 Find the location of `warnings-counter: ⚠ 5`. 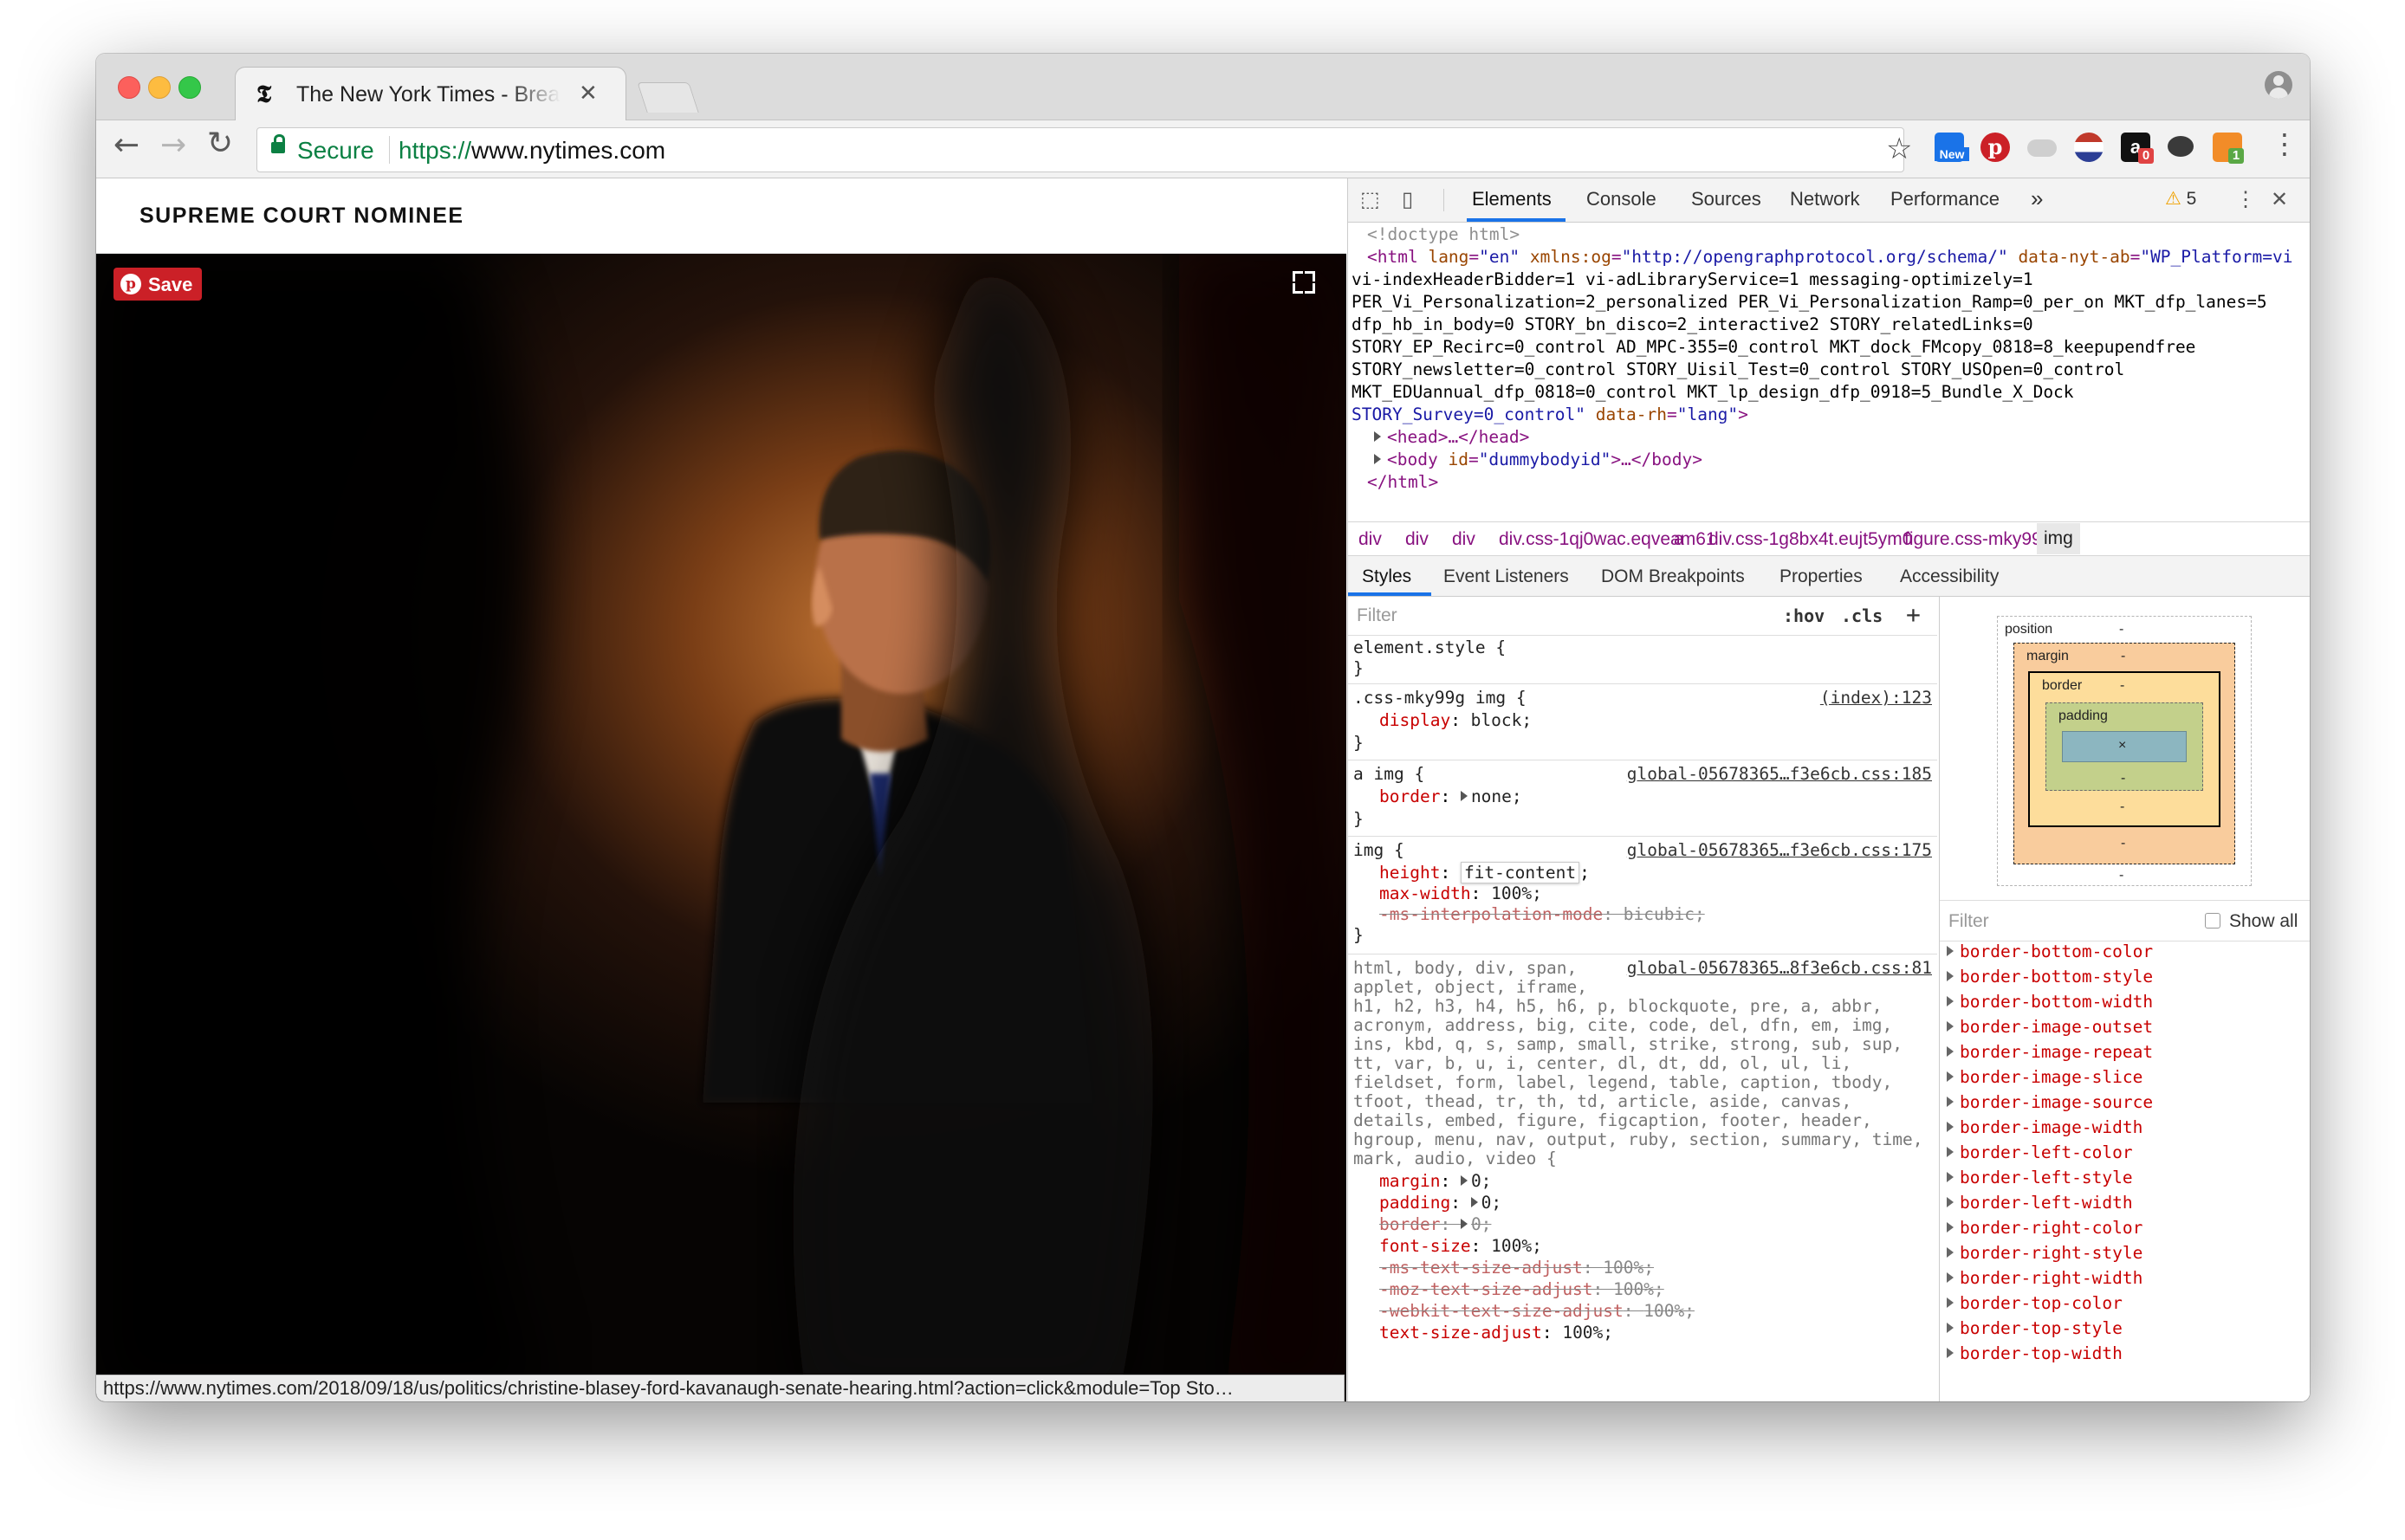

warnings-counter: ⚠ 5 is located at coordinates (2180, 199).